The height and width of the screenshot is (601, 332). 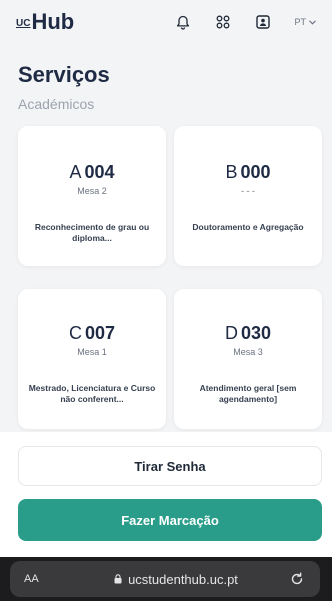 What do you see at coordinates (223, 22) in the screenshot?
I see `apps-icon` at bounding box center [223, 22].